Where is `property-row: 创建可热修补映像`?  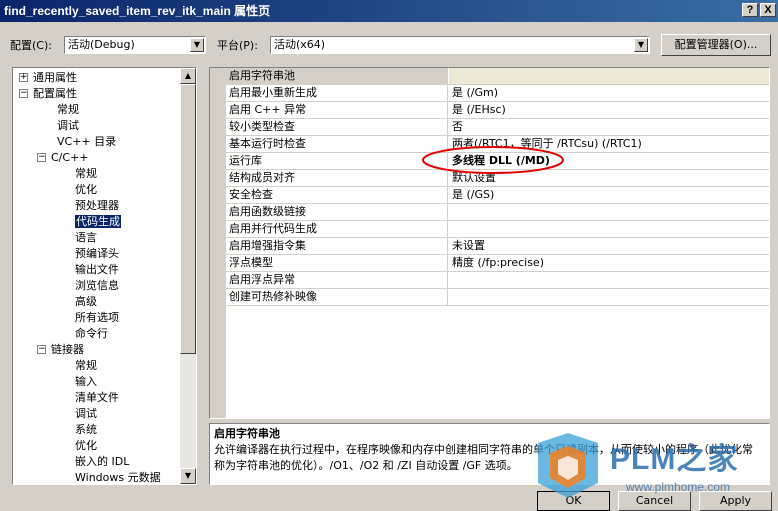
property-row: 创建可热修补映像 is located at coordinates (497, 297).